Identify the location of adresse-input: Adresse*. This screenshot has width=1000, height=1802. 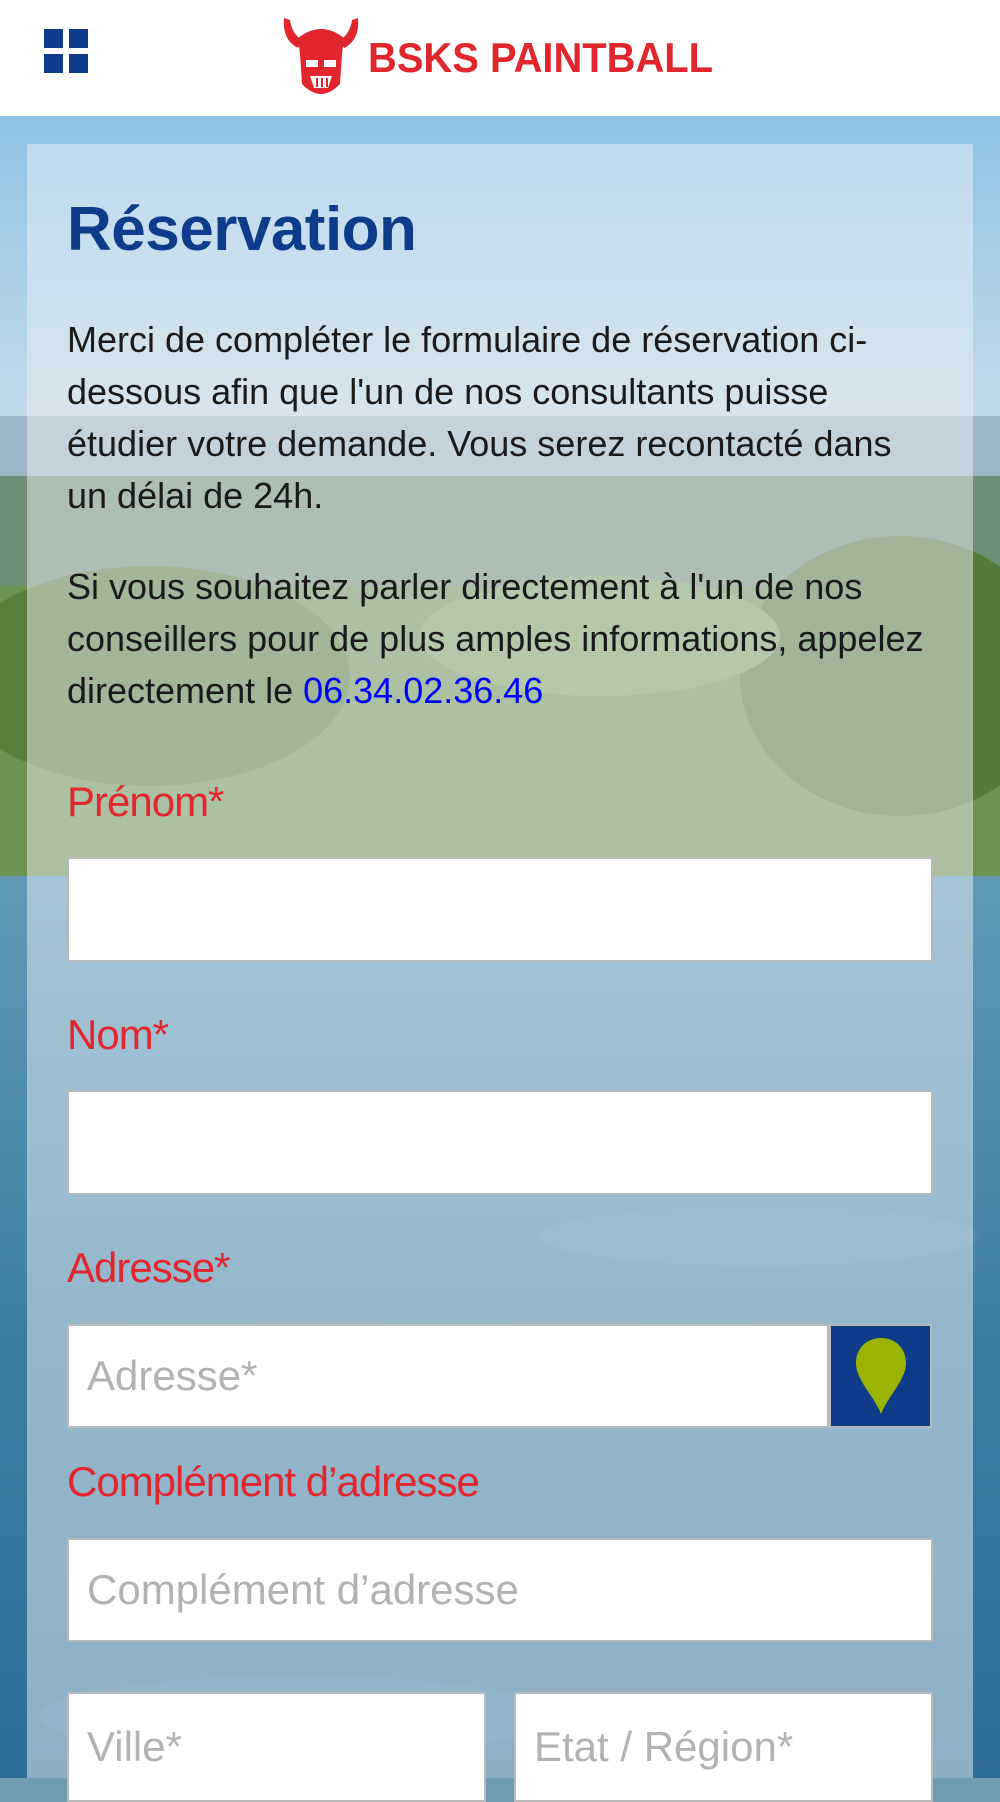
(448, 1376).